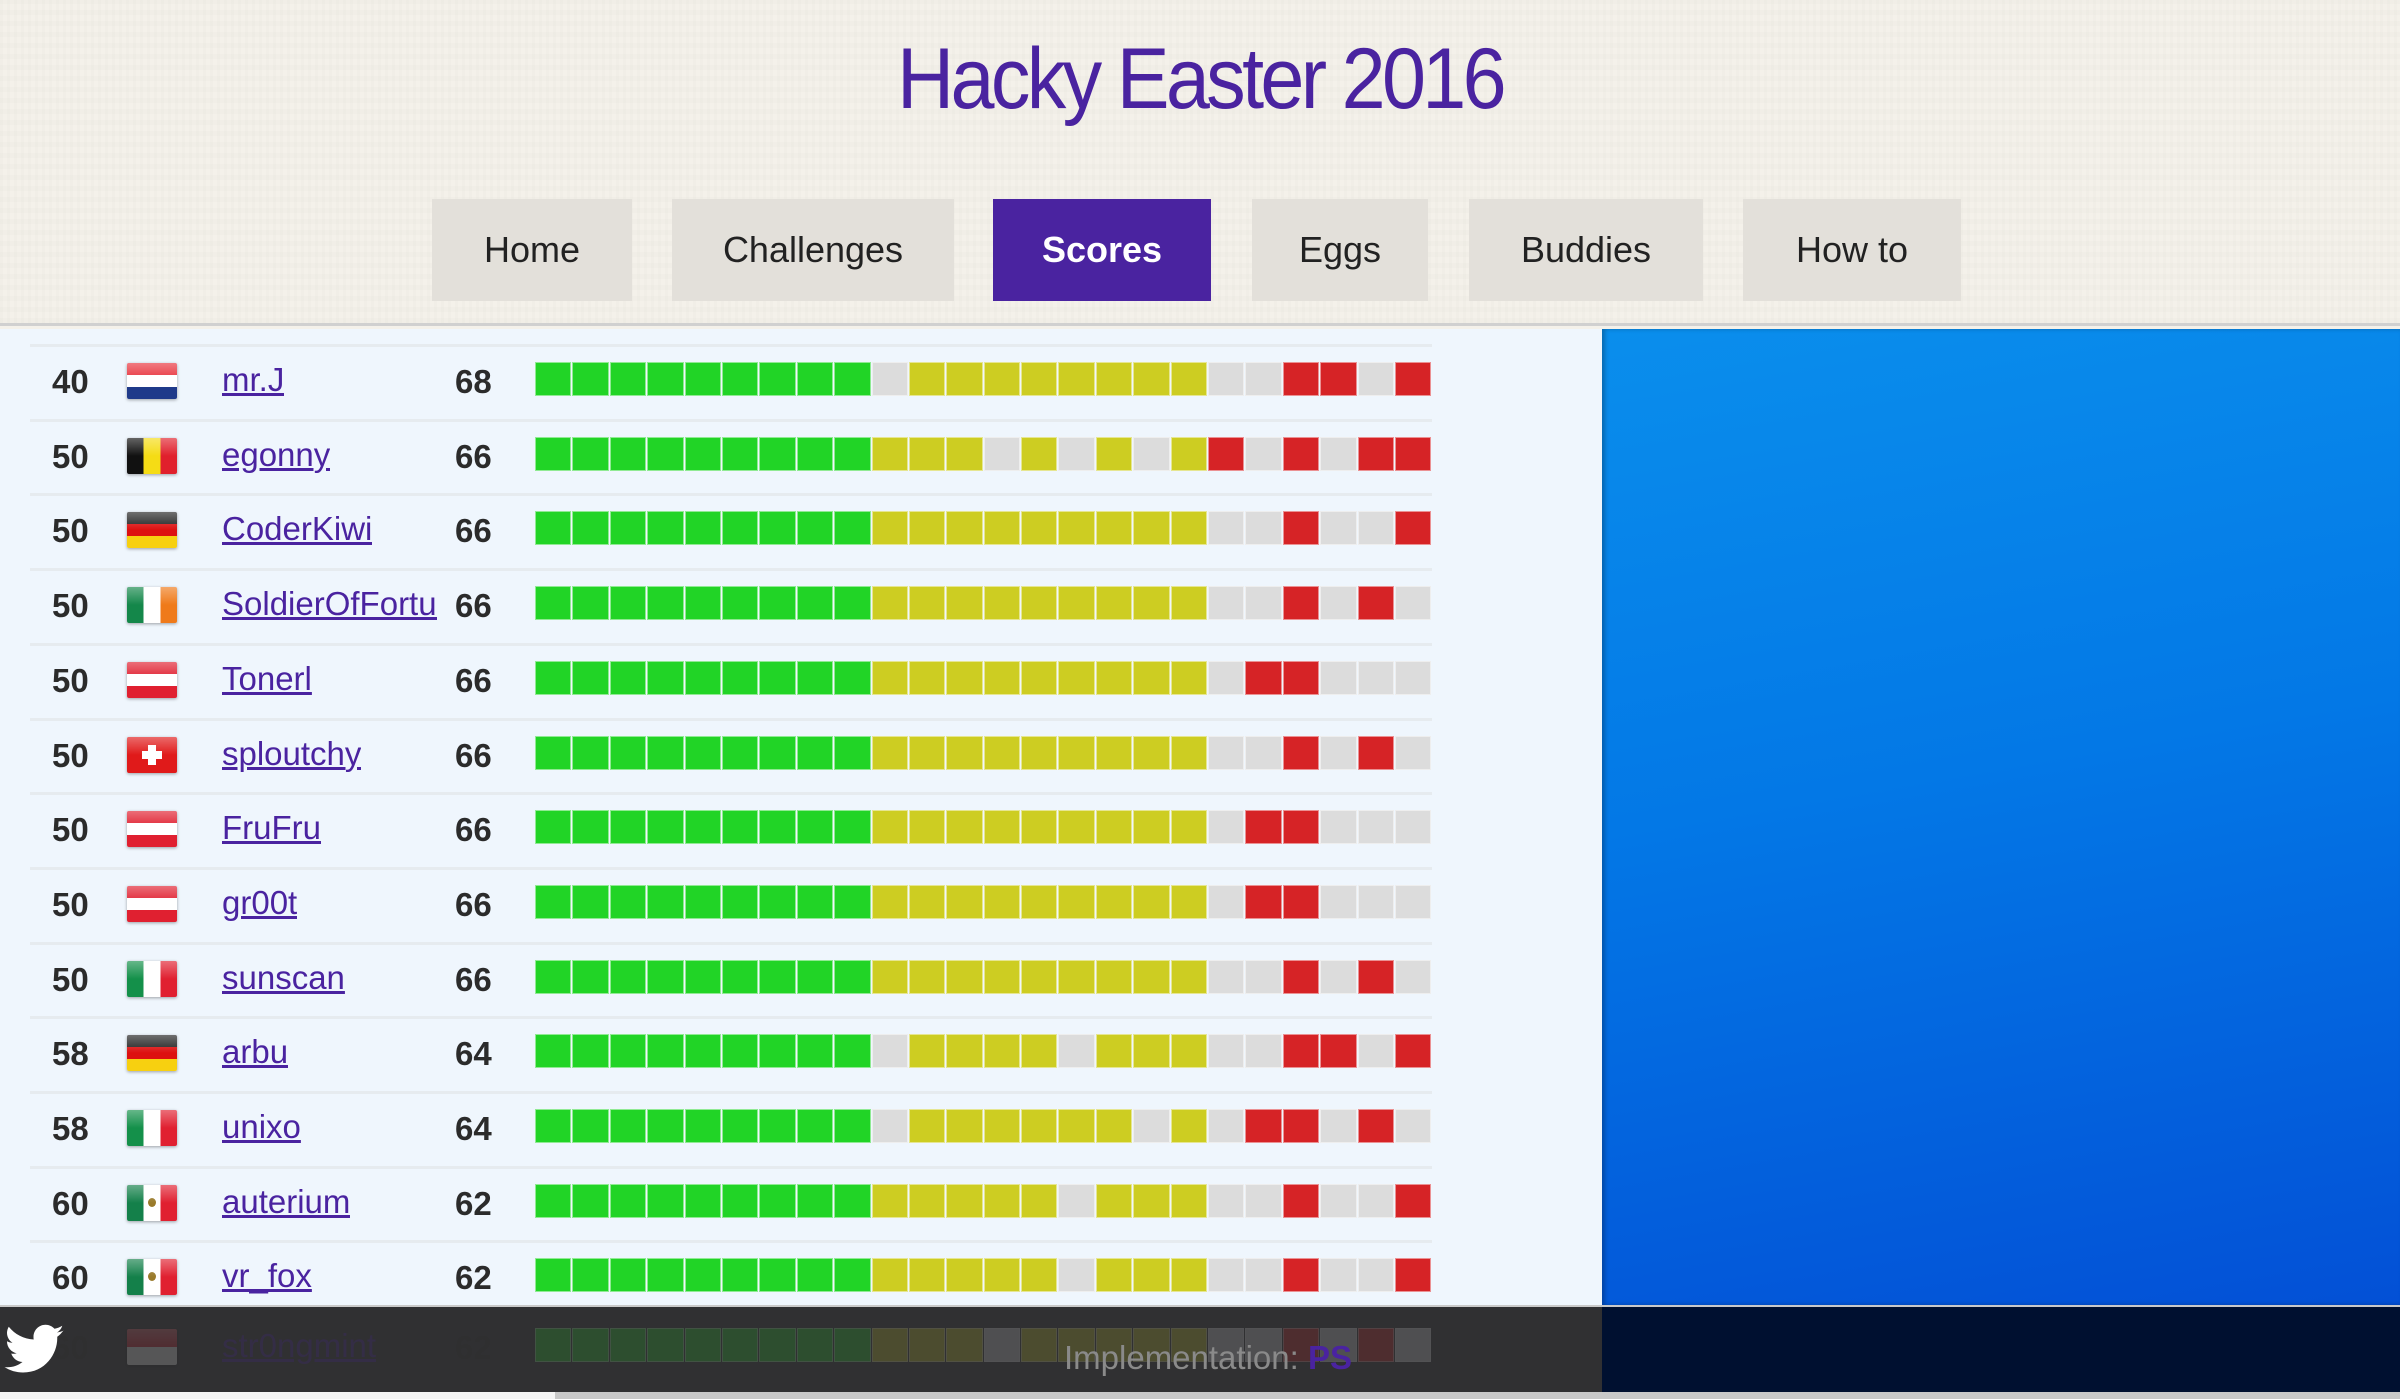  What do you see at coordinates (1200, 1395) in the screenshot?
I see `horizontal-scrollbar` at bounding box center [1200, 1395].